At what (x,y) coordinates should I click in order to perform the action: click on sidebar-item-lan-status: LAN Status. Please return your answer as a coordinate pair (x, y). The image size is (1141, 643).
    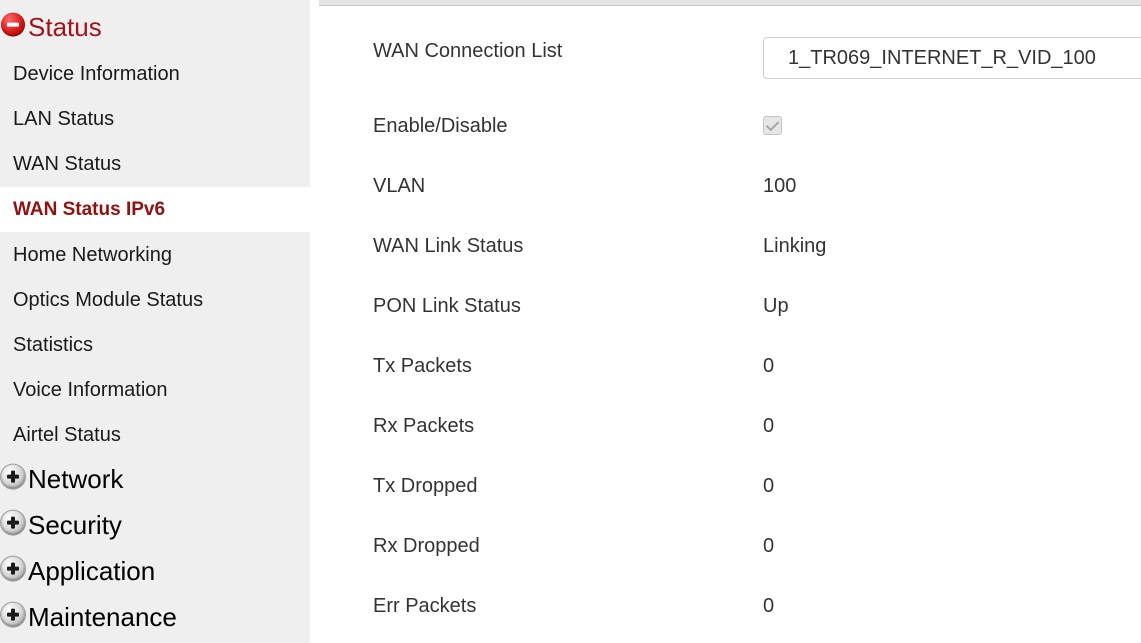
    Looking at the image, I should click on (155, 119).